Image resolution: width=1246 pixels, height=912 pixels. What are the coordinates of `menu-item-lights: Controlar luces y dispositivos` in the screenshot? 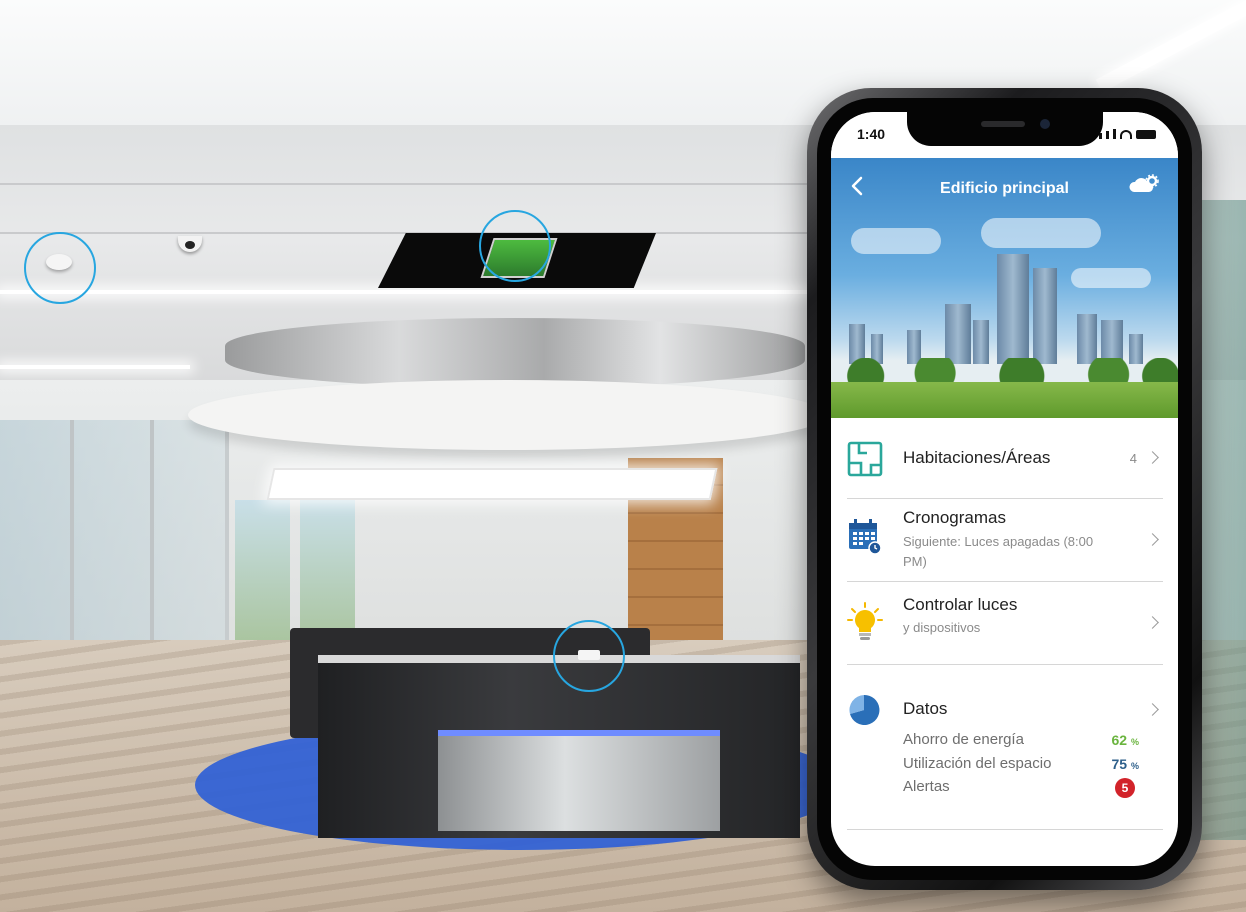 It's located at (1005, 623).